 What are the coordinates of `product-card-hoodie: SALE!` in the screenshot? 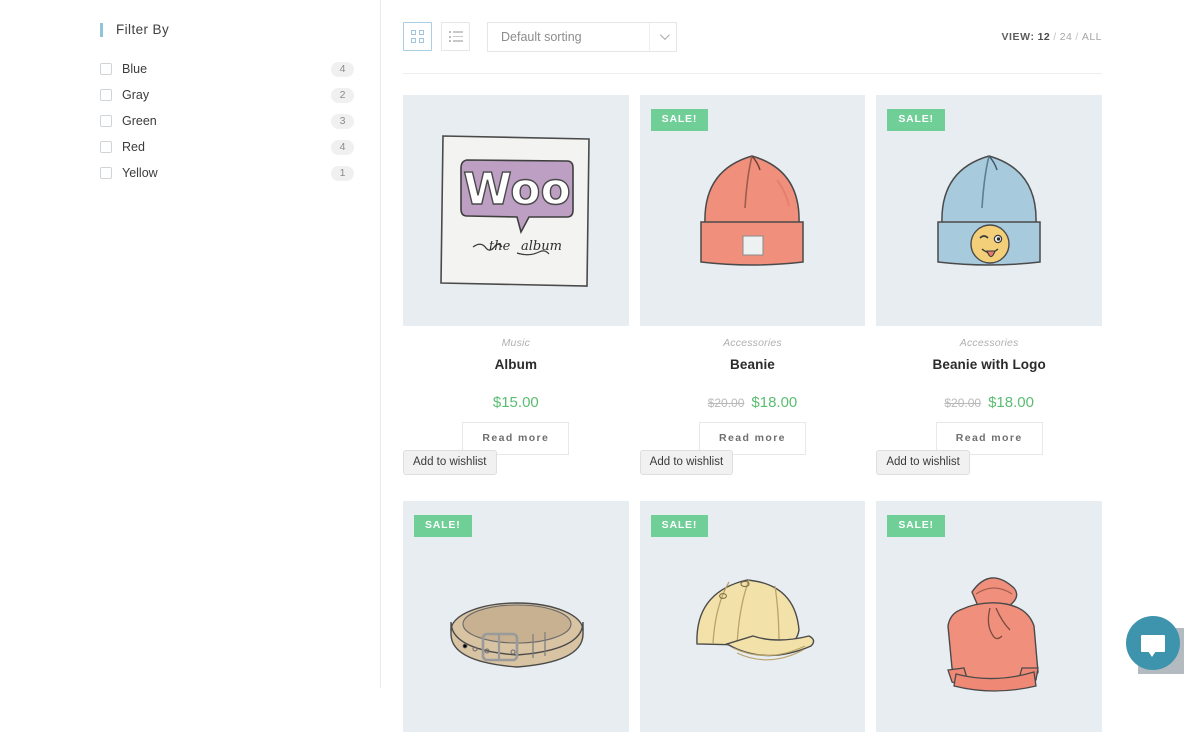 It's located at (989, 622).